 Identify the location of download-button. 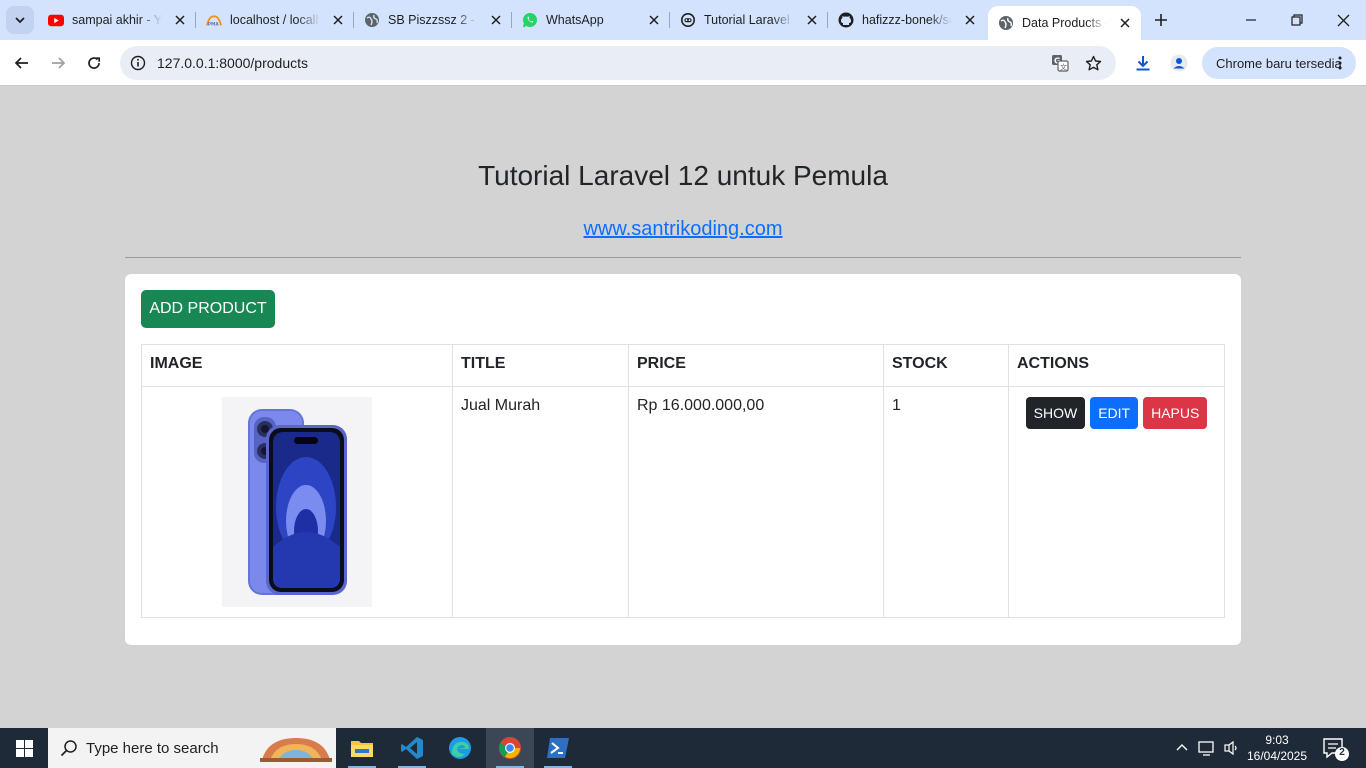
(1143, 63).